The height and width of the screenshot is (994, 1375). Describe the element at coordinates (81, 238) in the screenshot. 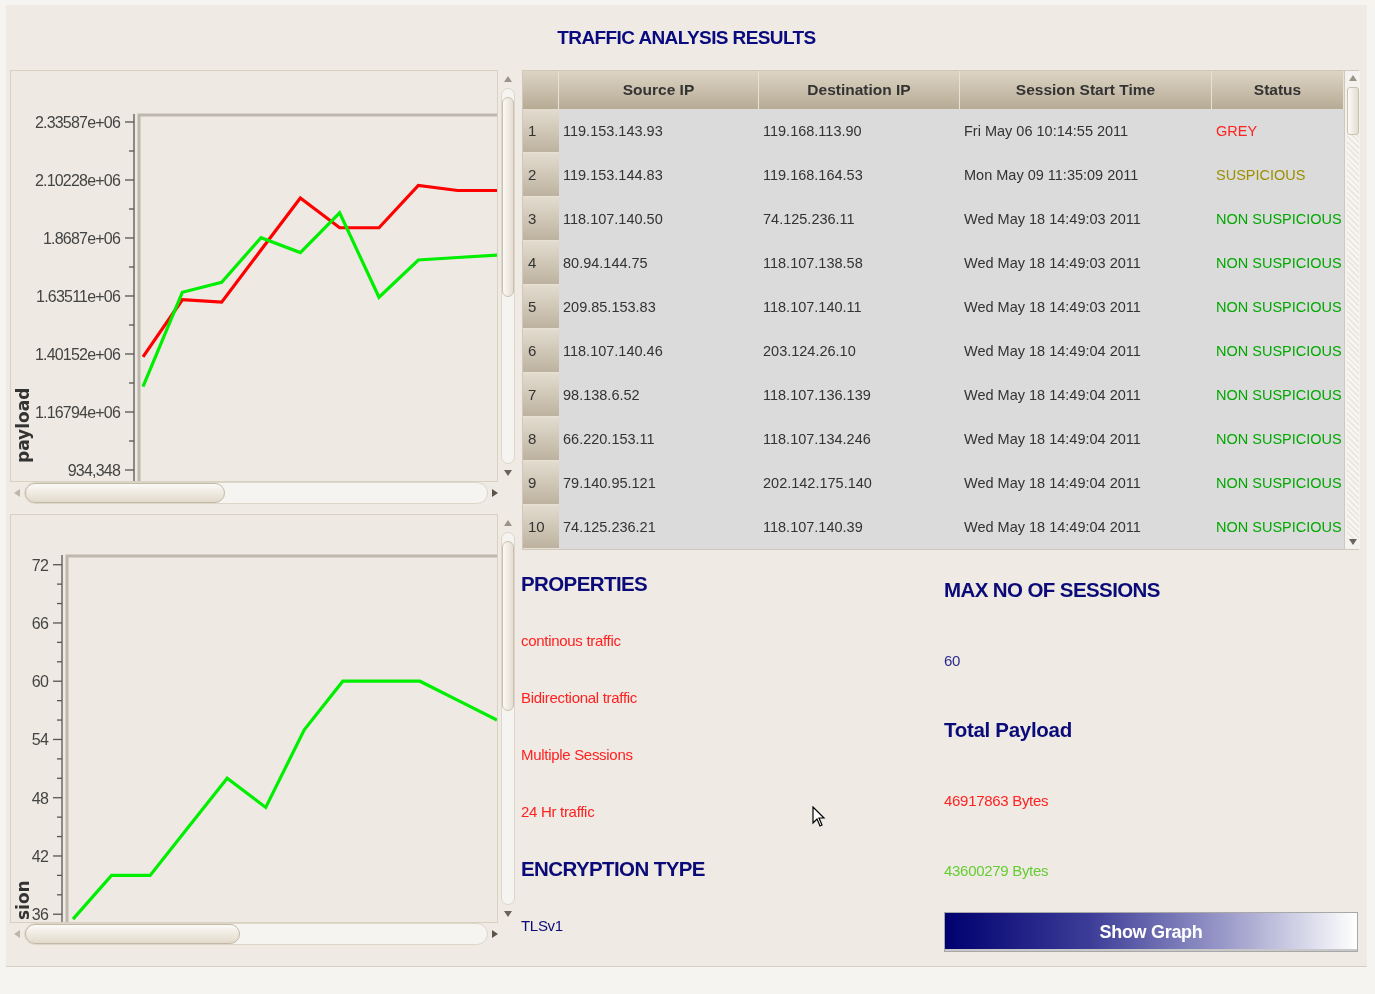

I see `tick-label: 1.8687e+06` at that location.